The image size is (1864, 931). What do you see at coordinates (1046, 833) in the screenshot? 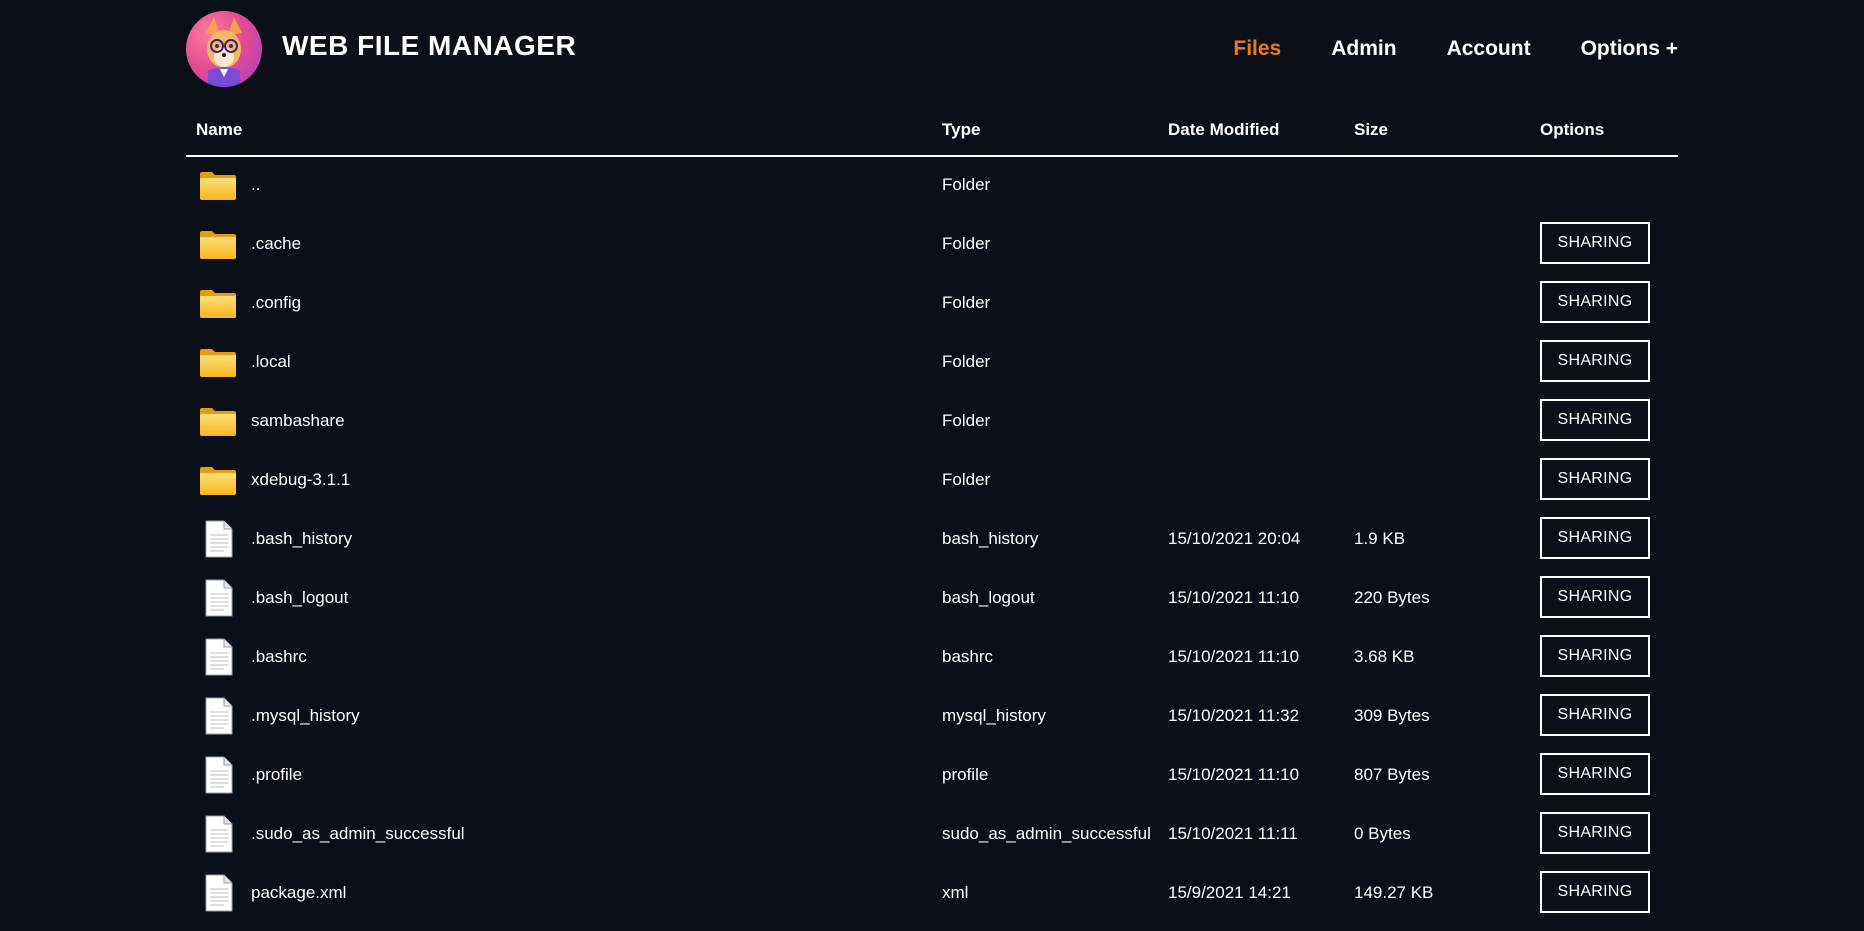
I see `file-type: sudo_as_admin_successful` at bounding box center [1046, 833].